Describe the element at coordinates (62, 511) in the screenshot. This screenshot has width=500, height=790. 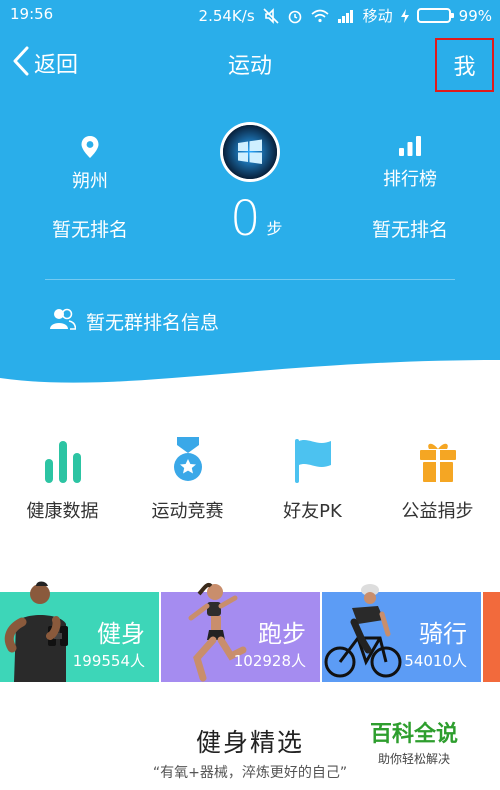
I see `feature-label: 健康数据` at that location.